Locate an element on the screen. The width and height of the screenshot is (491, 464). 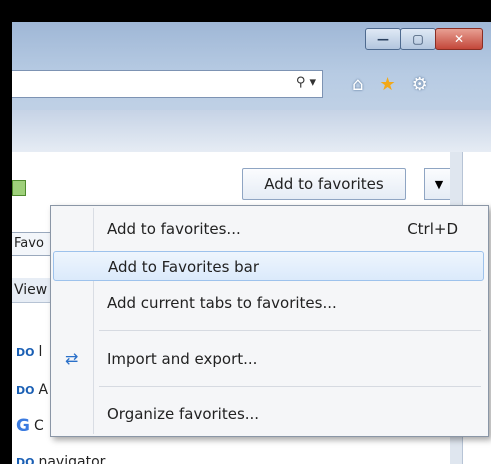
maximize-button: ▢ is located at coordinates (418, 39).